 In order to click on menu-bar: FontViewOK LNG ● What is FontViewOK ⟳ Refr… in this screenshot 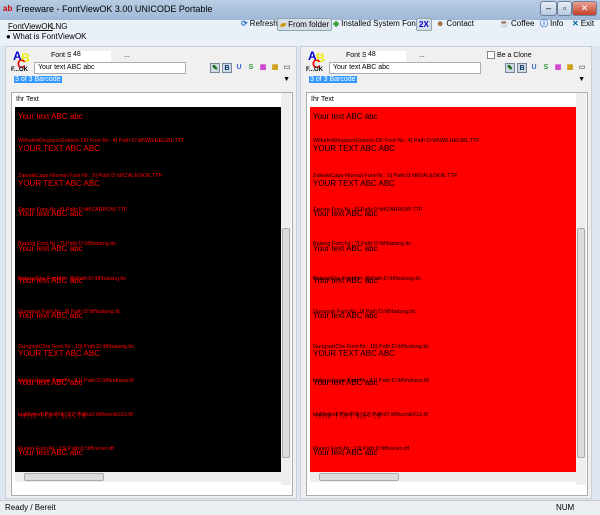, I will do `click(300, 32)`.